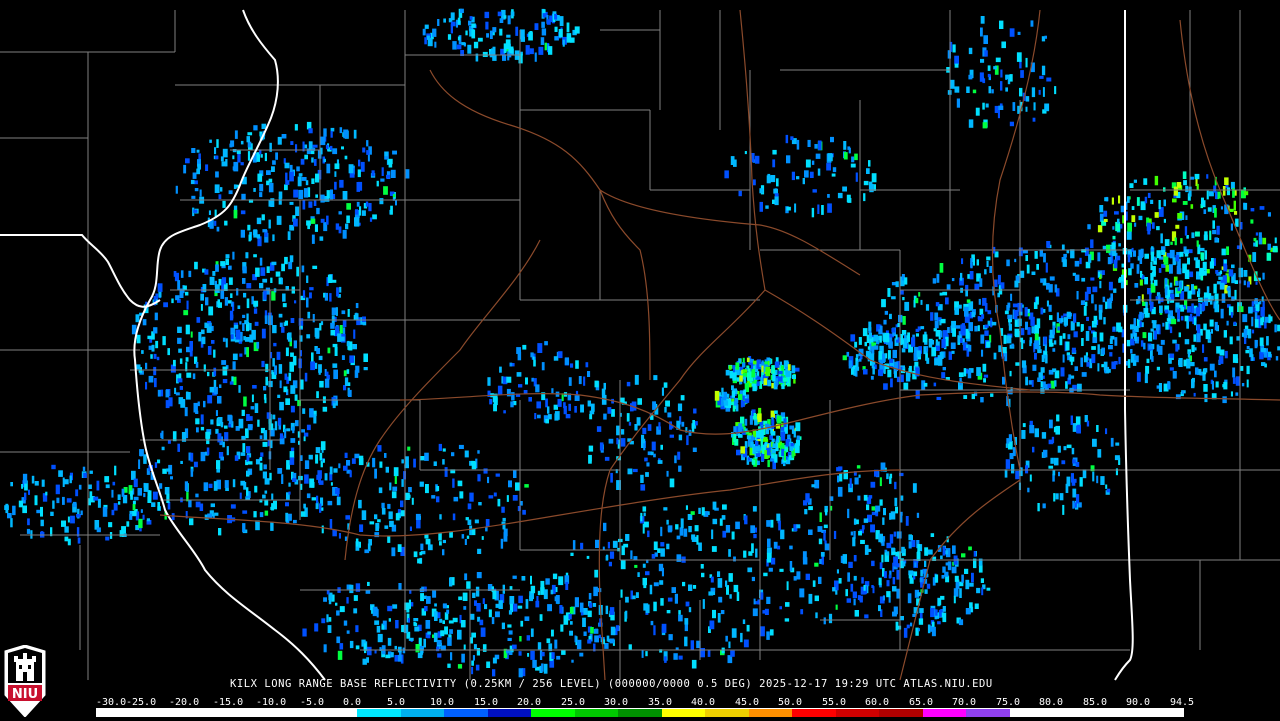 Image resolution: width=1280 pixels, height=721 pixels. Describe the element at coordinates (1075, 713) in the screenshot. I see `scale-segment` at that location.